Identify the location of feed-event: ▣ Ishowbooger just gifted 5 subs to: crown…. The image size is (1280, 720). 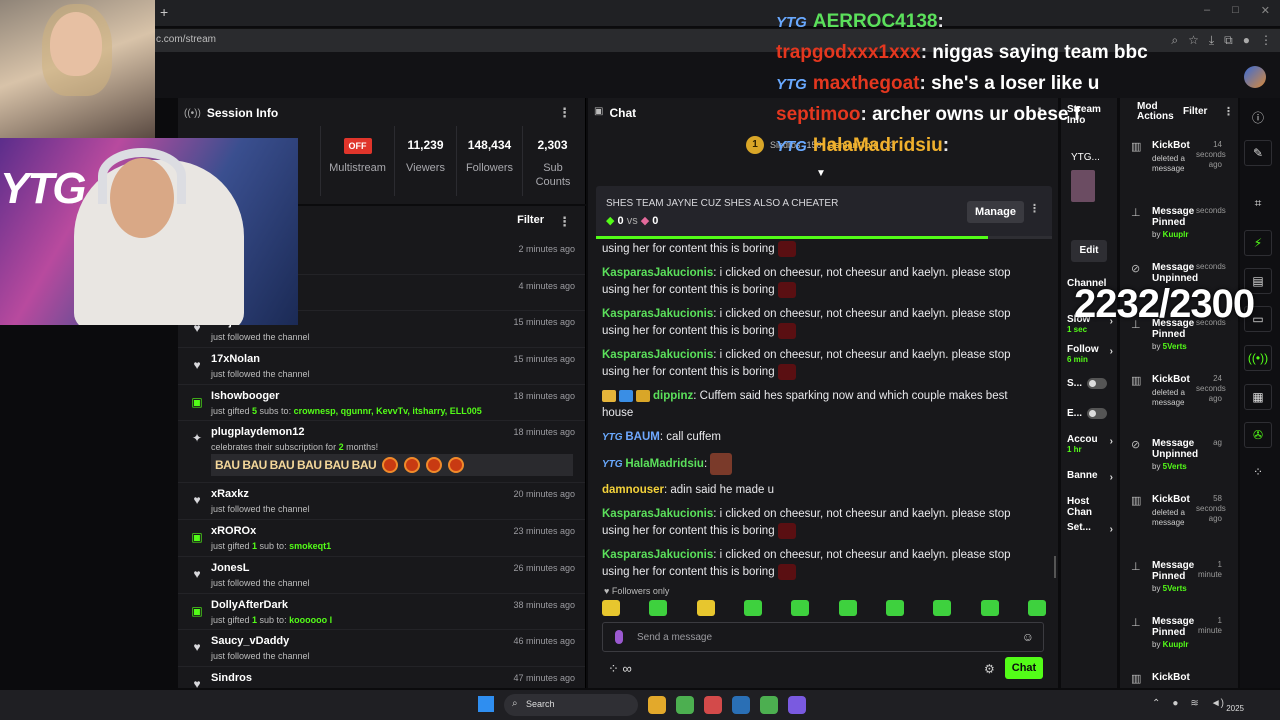
(381, 403).